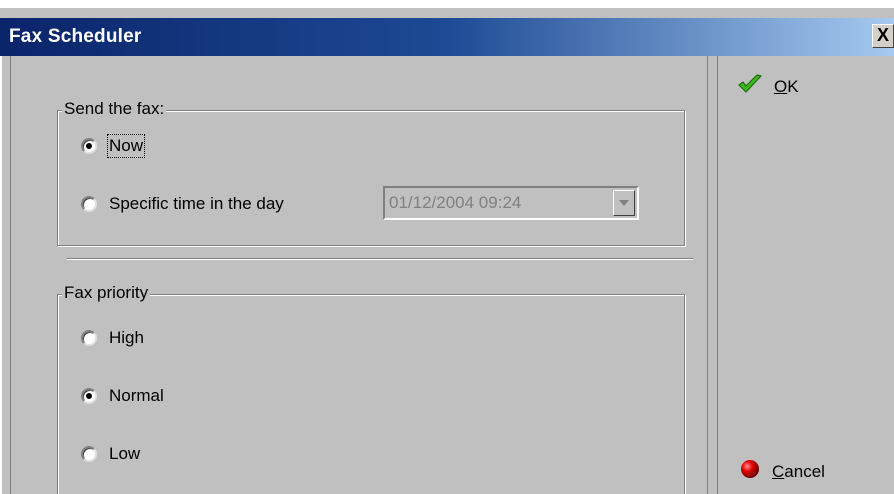 The height and width of the screenshot is (494, 894). I want to click on datetime-picker: 01/12/2004 09:24, so click(511, 203).